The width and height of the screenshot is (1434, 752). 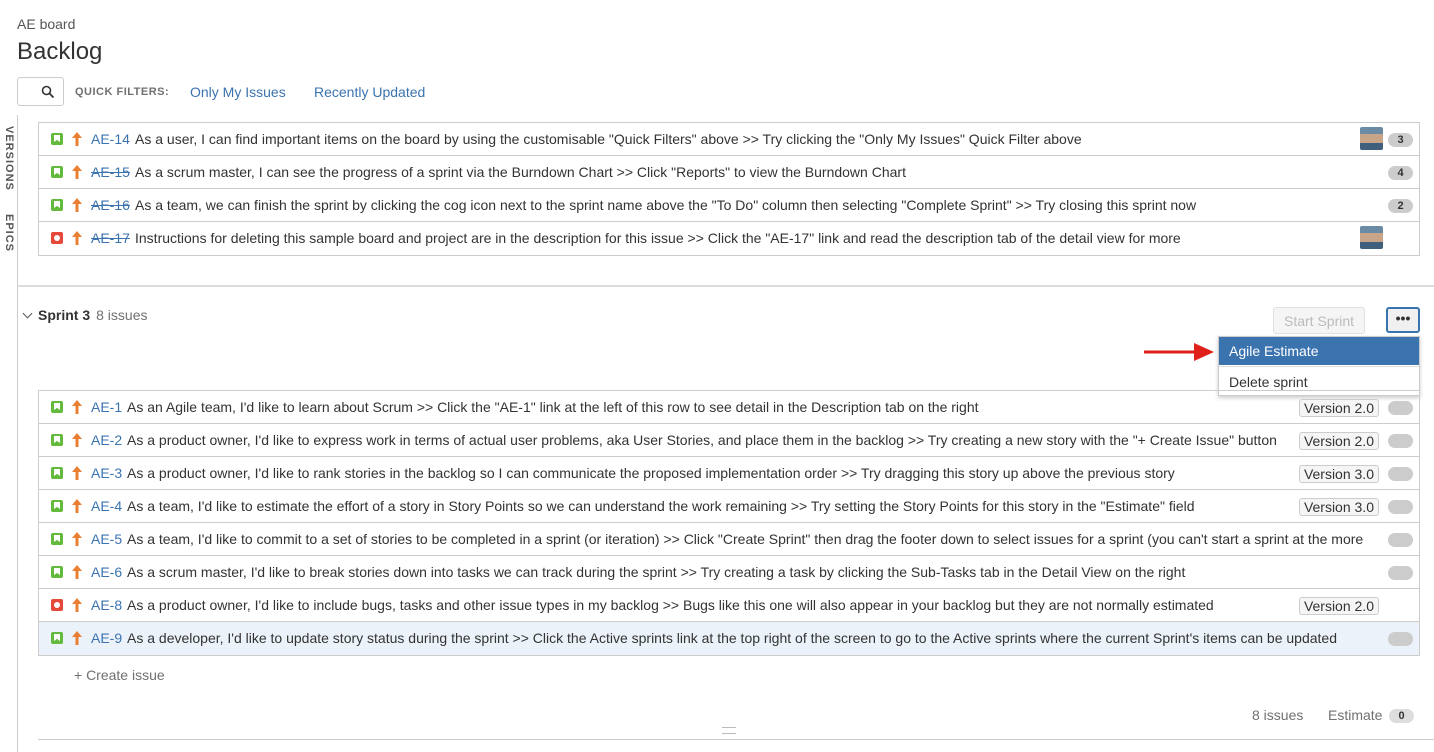 I want to click on start-sprint-button: Start Sprint, so click(x=1319, y=320).